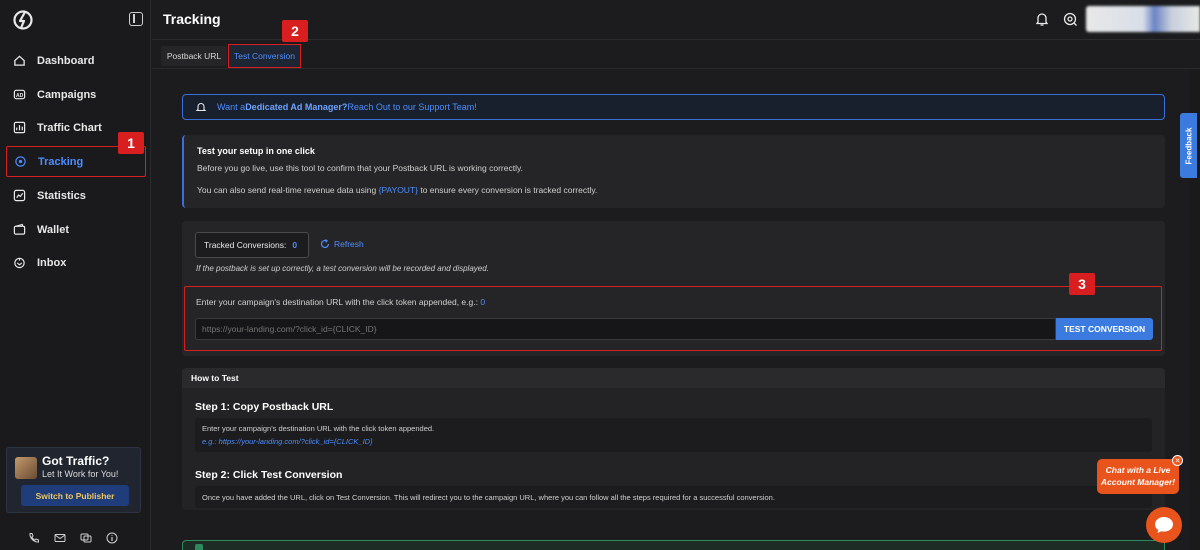 The height and width of the screenshot is (550, 1200). What do you see at coordinates (676, 20) in the screenshot?
I see `top-header: Tracking` at bounding box center [676, 20].